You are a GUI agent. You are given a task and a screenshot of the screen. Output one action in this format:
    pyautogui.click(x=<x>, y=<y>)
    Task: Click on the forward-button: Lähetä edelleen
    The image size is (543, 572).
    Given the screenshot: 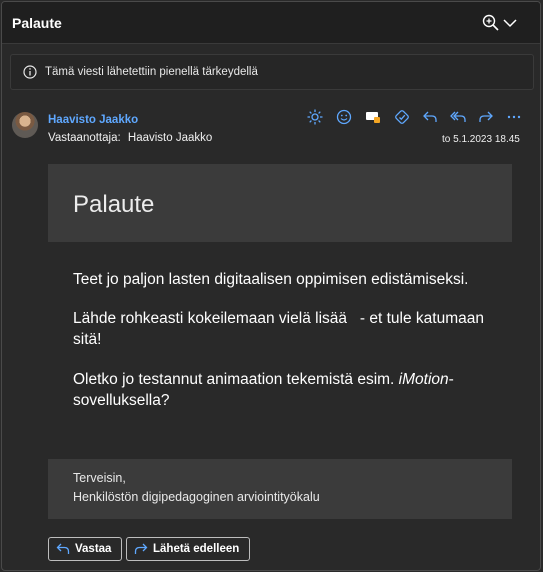 What is the action you would take?
    pyautogui.click(x=188, y=549)
    